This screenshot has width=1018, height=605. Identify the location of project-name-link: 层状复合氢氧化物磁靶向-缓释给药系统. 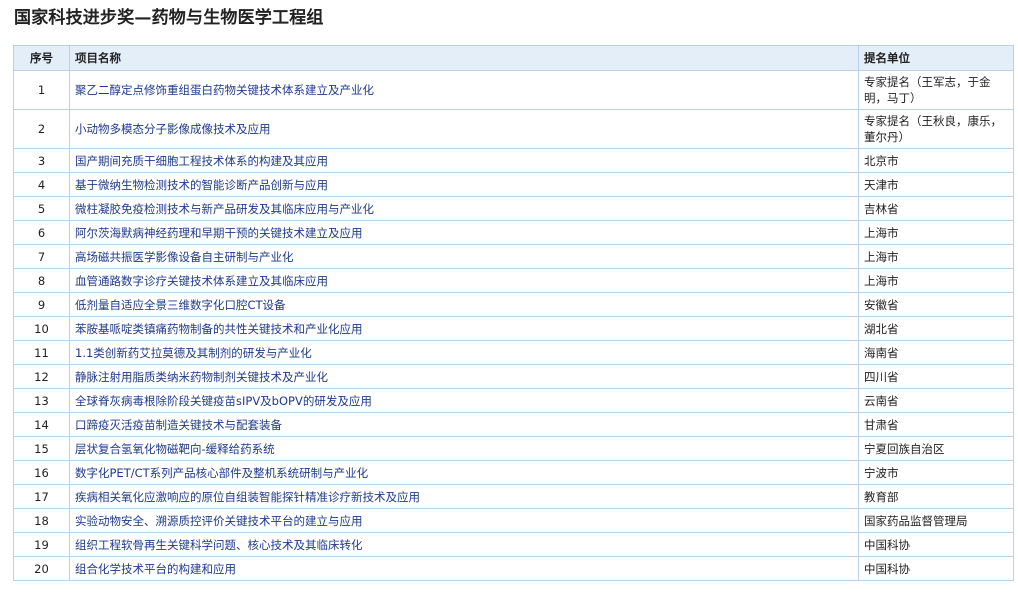
(175, 449).